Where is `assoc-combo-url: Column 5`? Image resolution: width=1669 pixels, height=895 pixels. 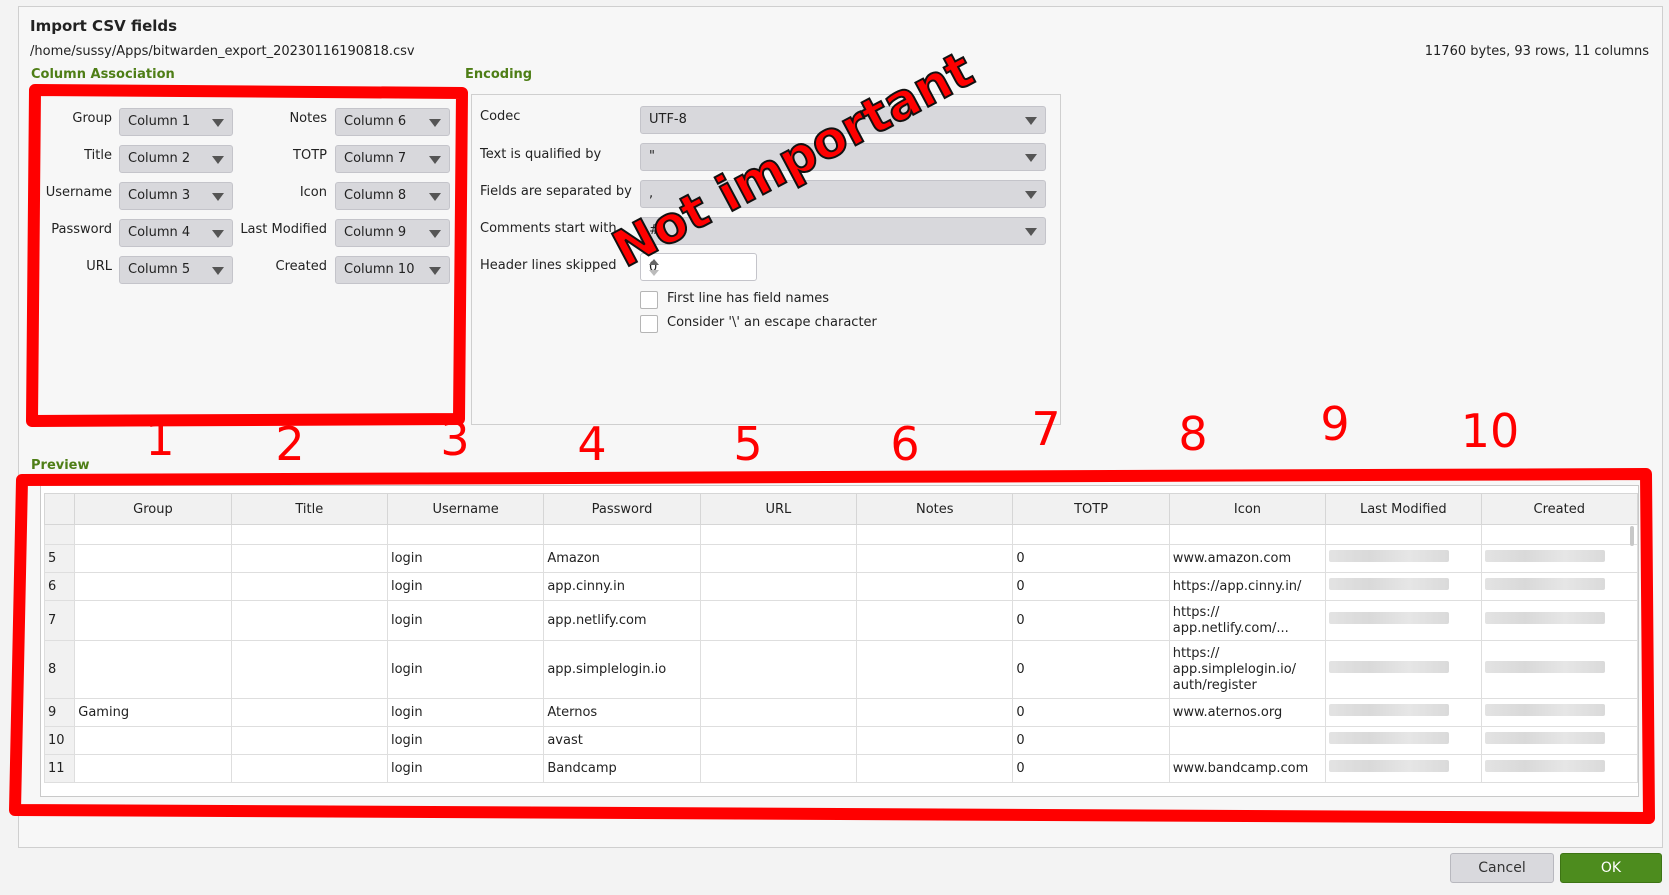 assoc-combo-url: Column 5 is located at coordinates (176, 270).